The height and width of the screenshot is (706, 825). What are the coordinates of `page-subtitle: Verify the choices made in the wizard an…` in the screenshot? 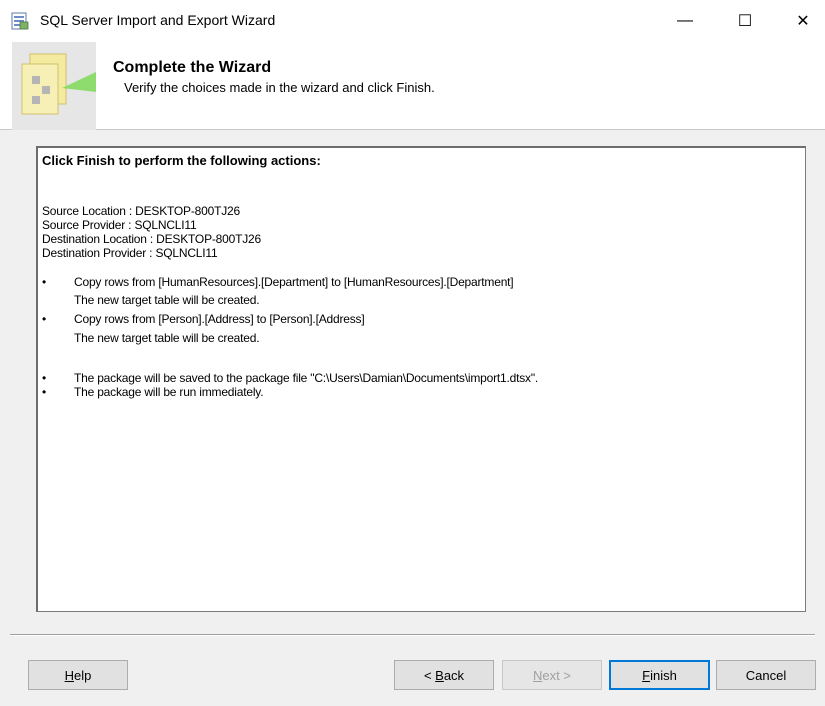 It's located at (279, 87).